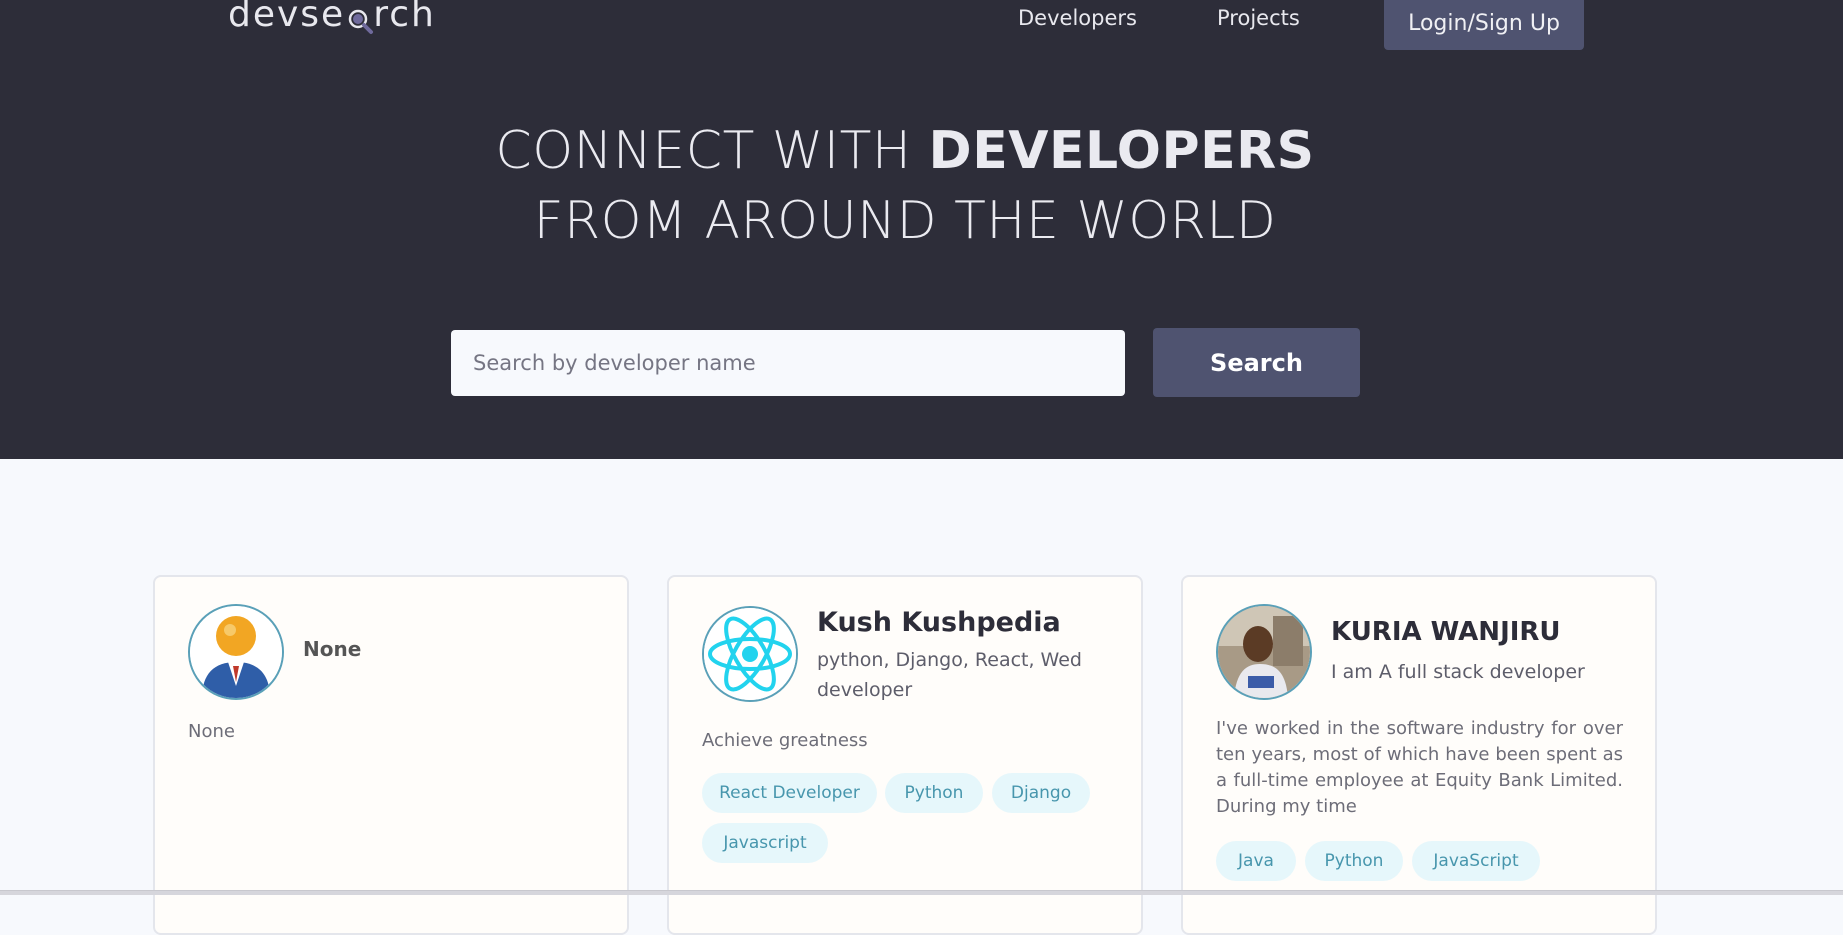 The image size is (1843, 935). What do you see at coordinates (1258, 18) in the screenshot?
I see `nav-projects-link: Projects` at bounding box center [1258, 18].